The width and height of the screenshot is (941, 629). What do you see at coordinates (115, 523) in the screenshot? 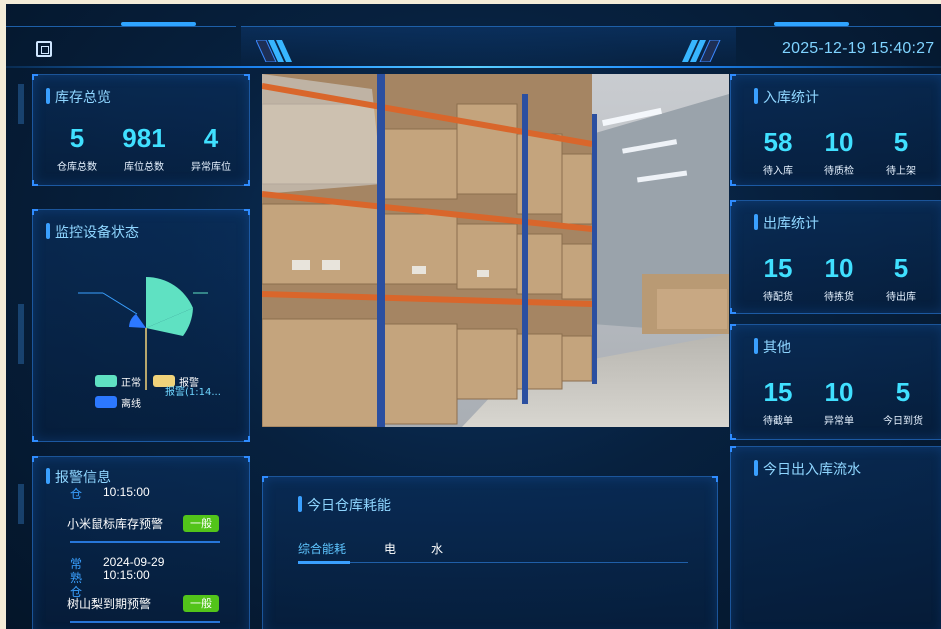
I see `alert-message: 小米鼠标库存预警` at bounding box center [115, 523].